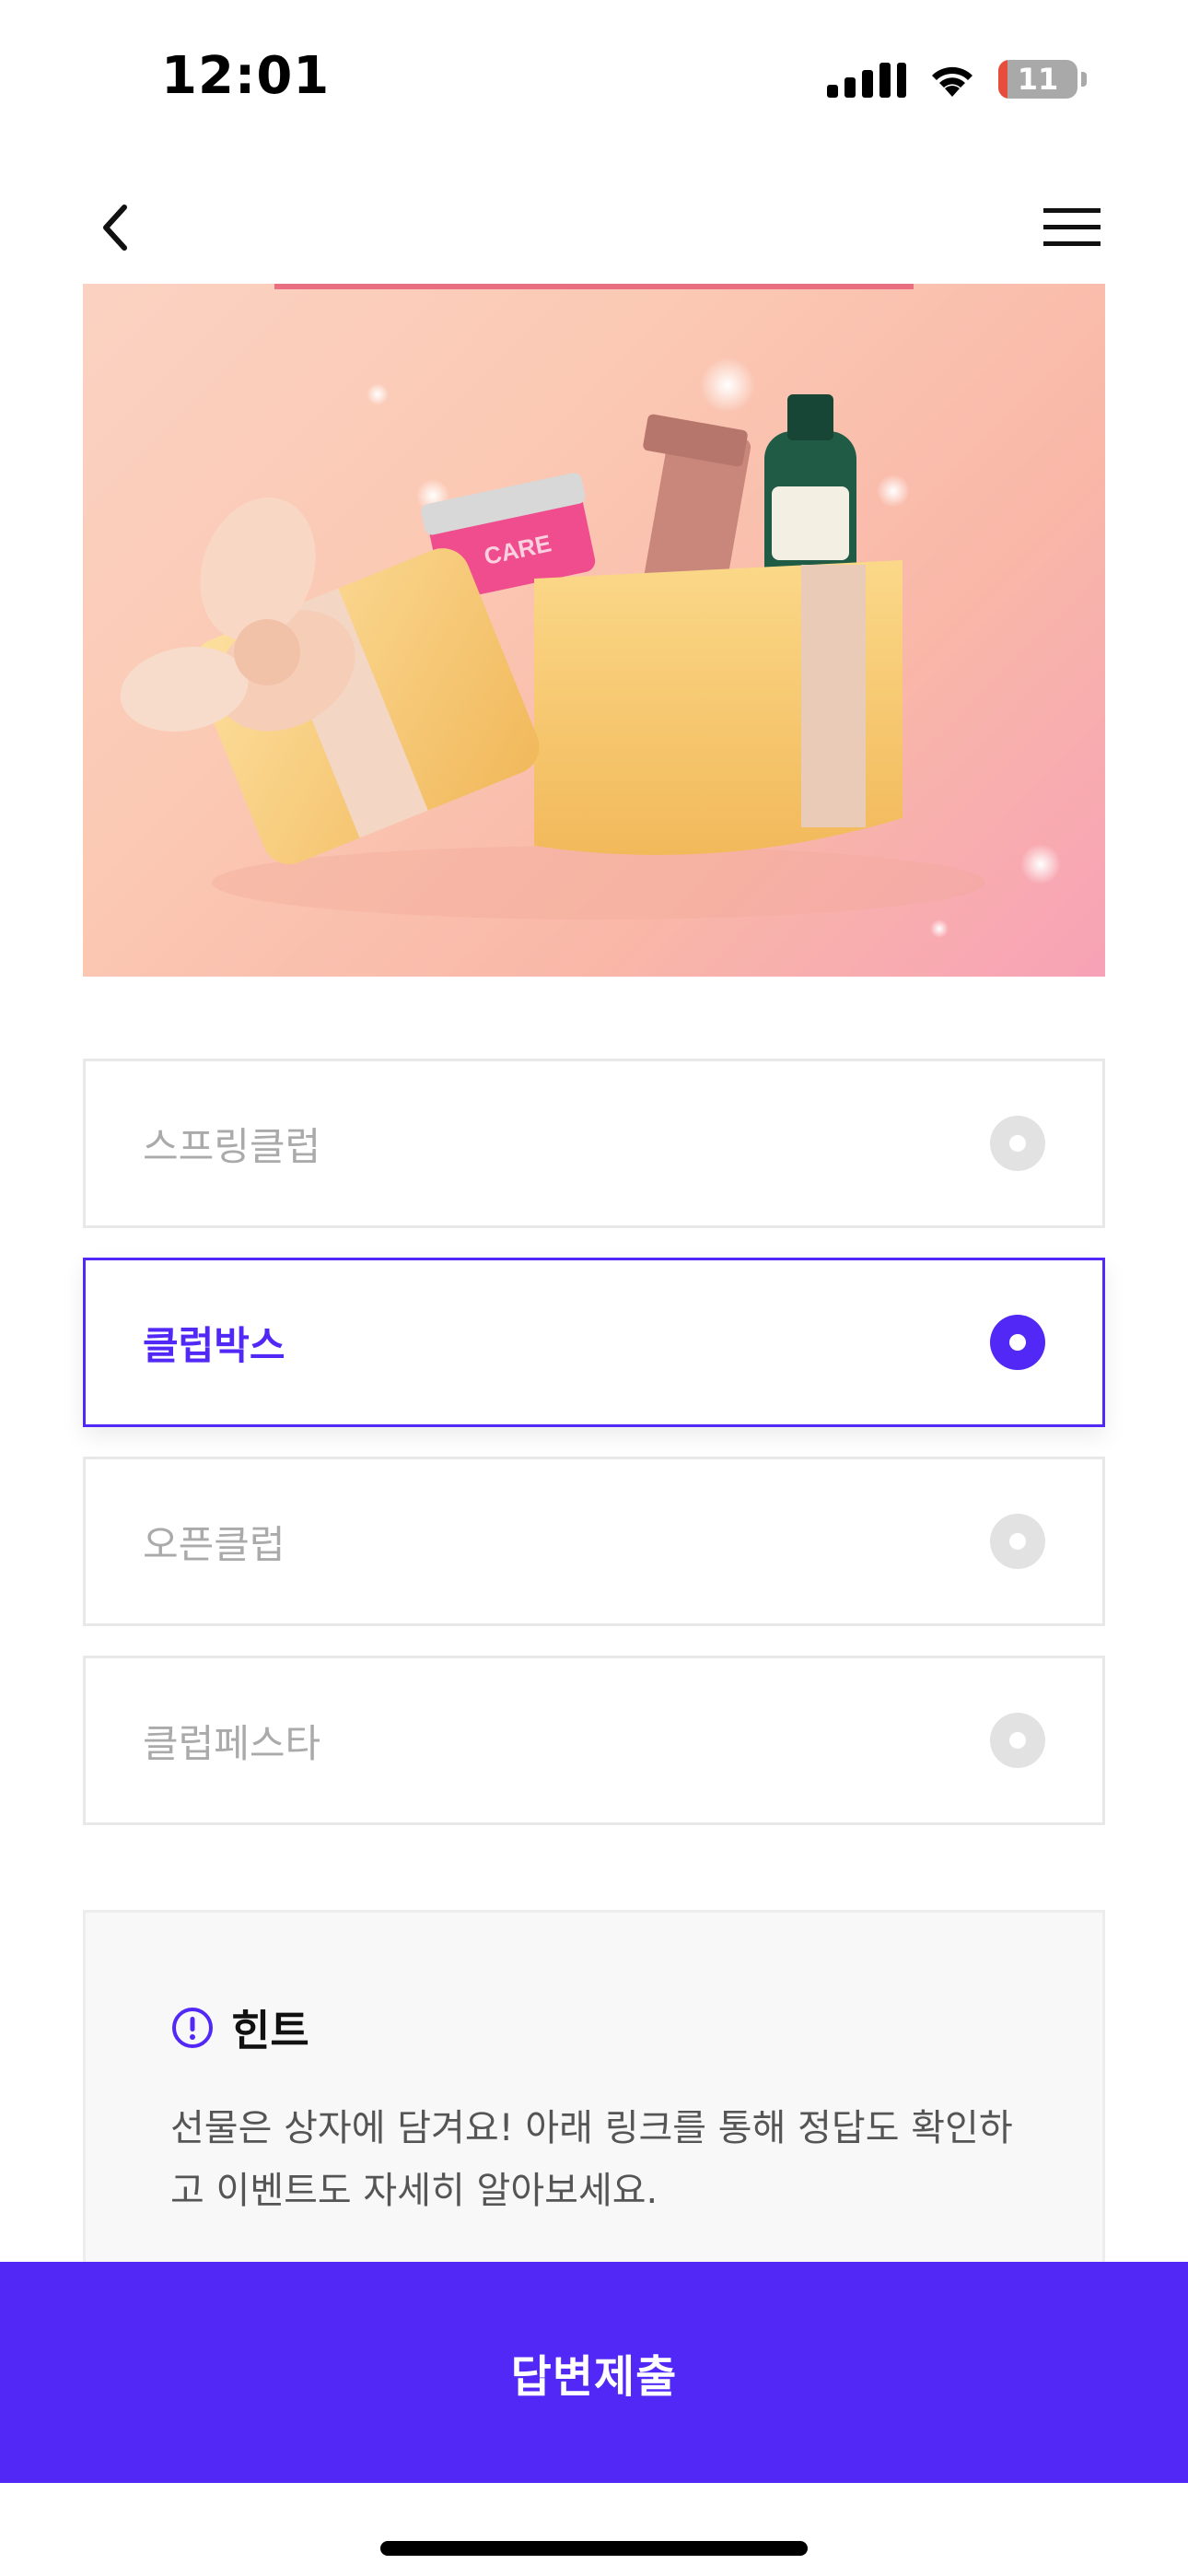 Image resolution: width=1188 pixels, height=2576 pixels. Describe the element at coordinates (594, 78) in the screenshot. I see `status-bar: 12:01 11` at that location.